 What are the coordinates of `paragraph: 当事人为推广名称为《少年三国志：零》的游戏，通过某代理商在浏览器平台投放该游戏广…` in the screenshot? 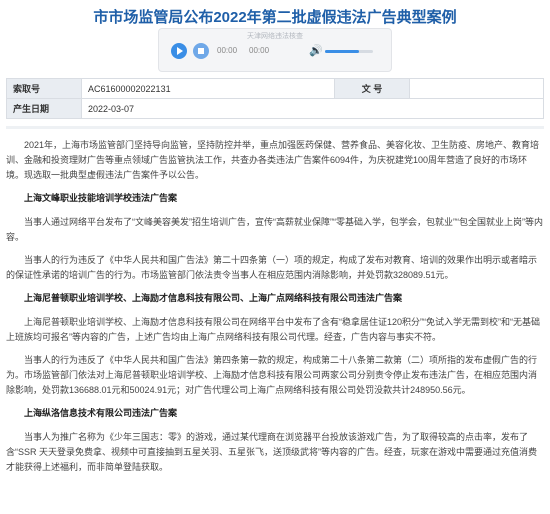 It's located at (272, 452).